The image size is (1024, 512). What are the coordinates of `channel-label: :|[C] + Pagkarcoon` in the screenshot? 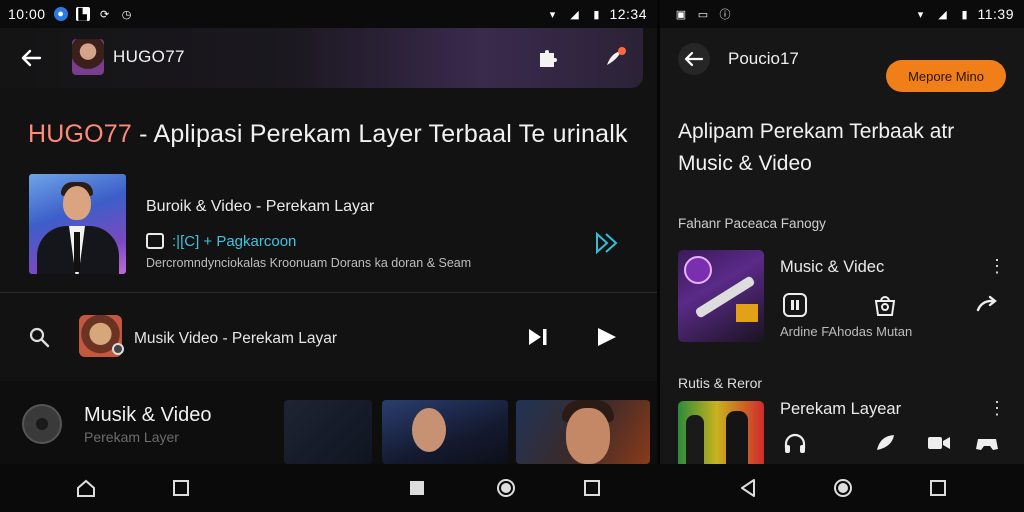 It's located at (234, 241).